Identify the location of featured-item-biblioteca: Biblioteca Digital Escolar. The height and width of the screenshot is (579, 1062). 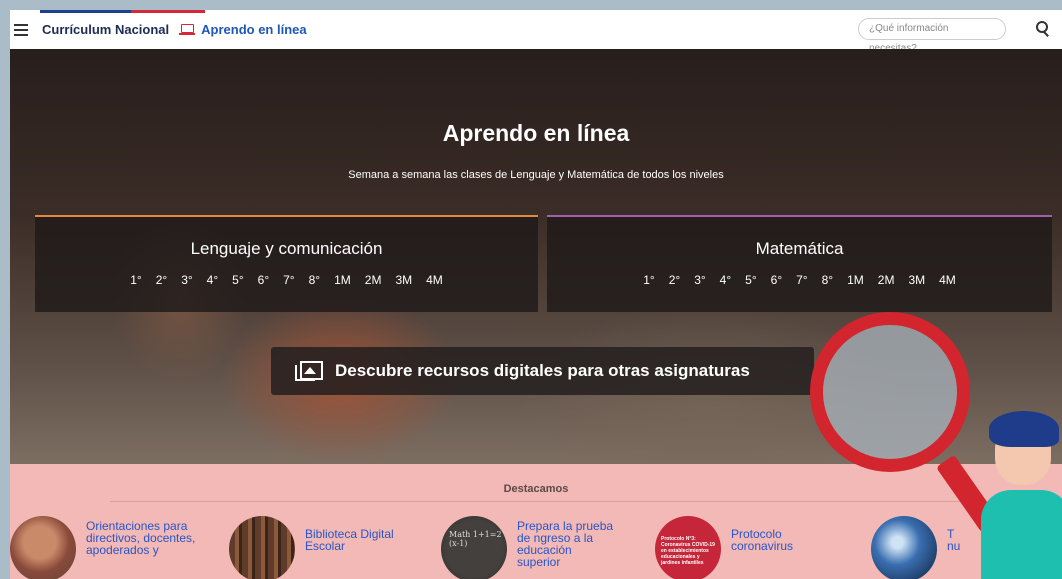
(323, 547).